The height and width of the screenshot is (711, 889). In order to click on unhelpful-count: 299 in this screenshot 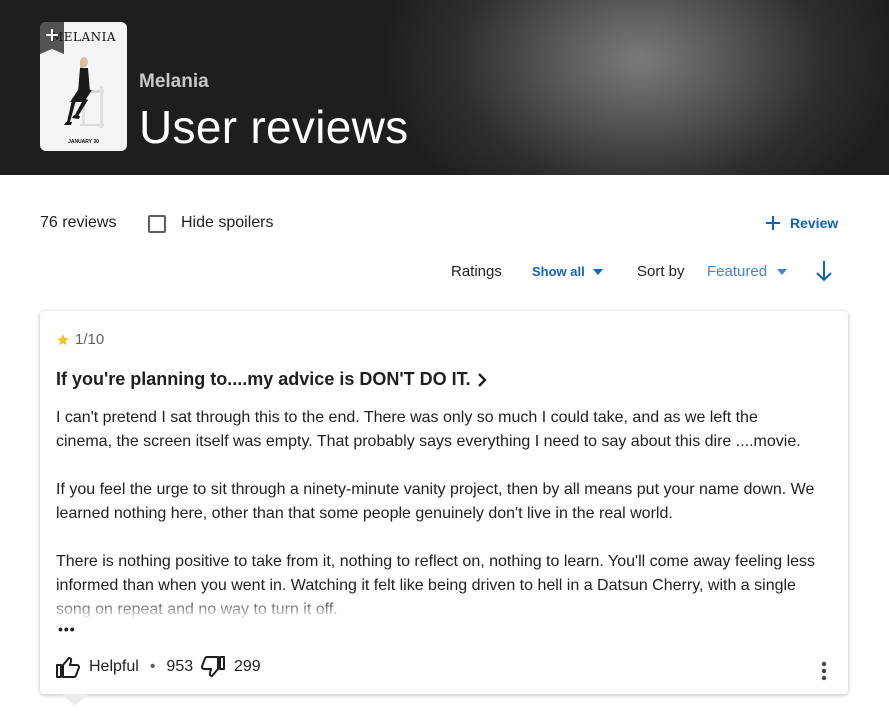, I will do `click(247, 666)`.